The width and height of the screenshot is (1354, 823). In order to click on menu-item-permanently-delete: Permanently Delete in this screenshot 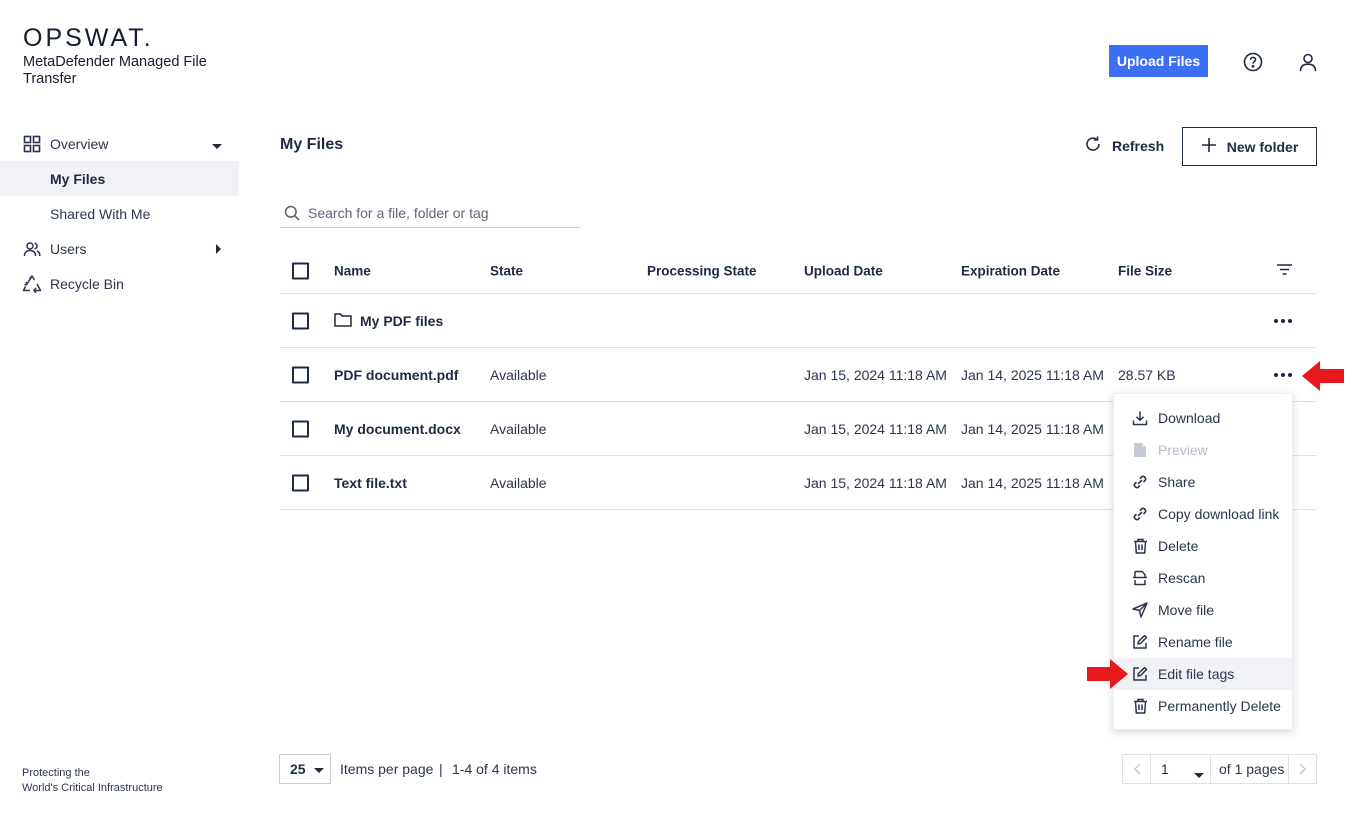, I will do `click(1203, 706)`.